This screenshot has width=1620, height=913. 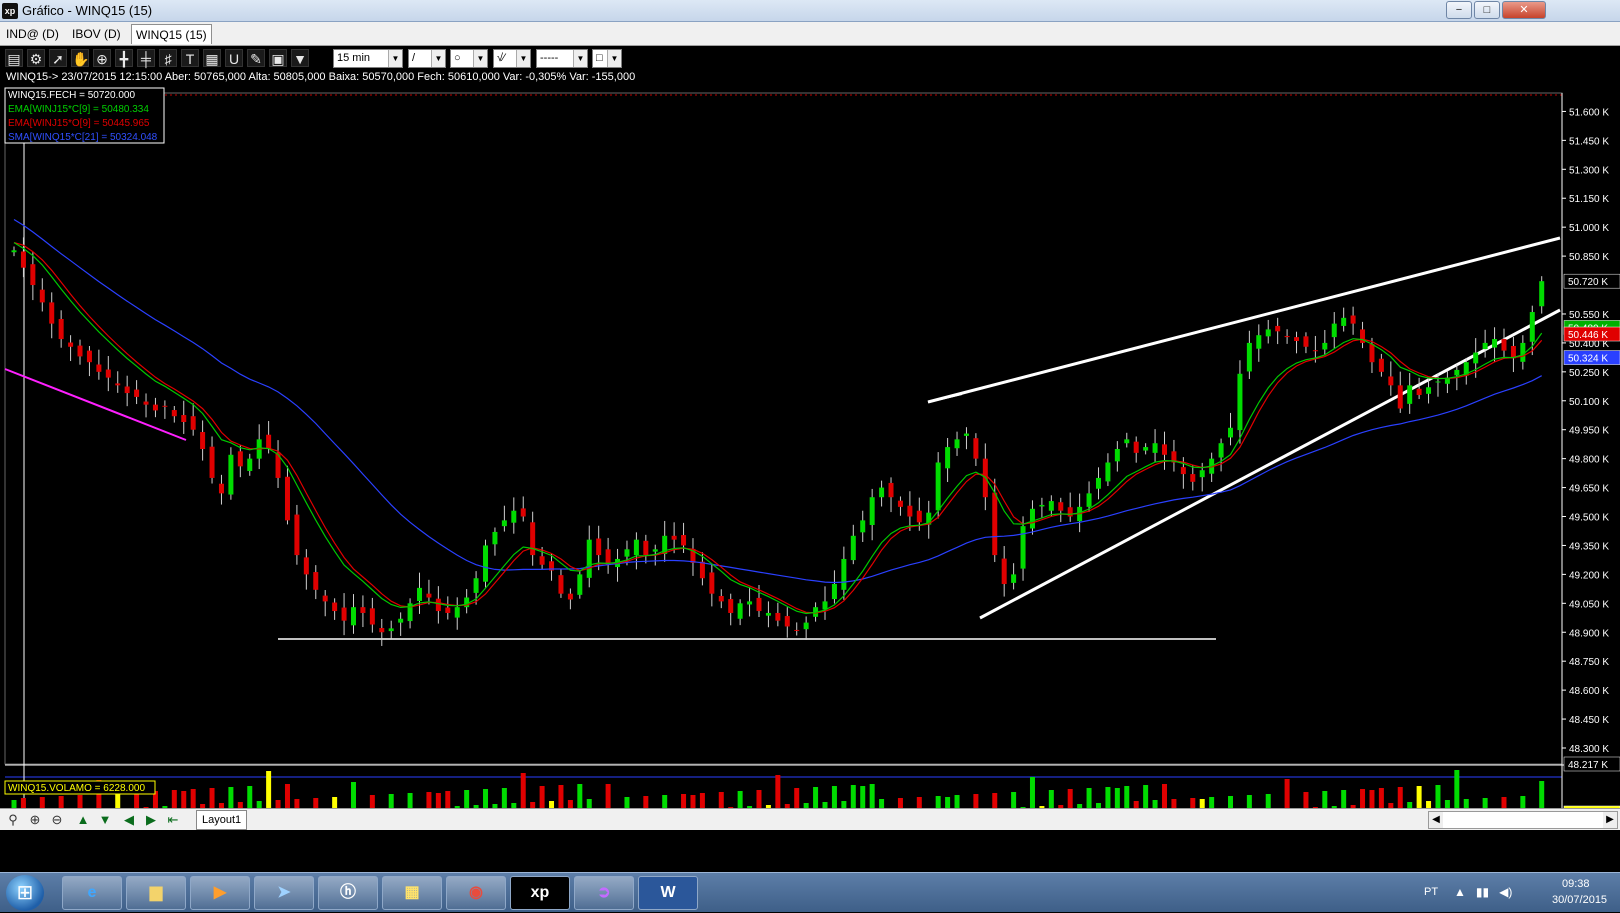 I want to click on zoom-in-icon: ⊕, so click(x=35, y=820).